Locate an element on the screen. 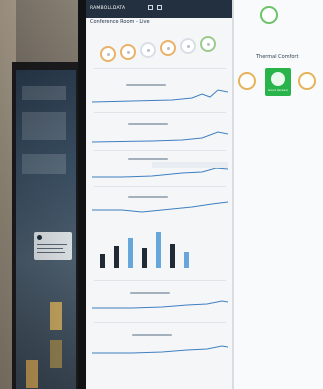  grid-icon is located at coordinates (159, 7).